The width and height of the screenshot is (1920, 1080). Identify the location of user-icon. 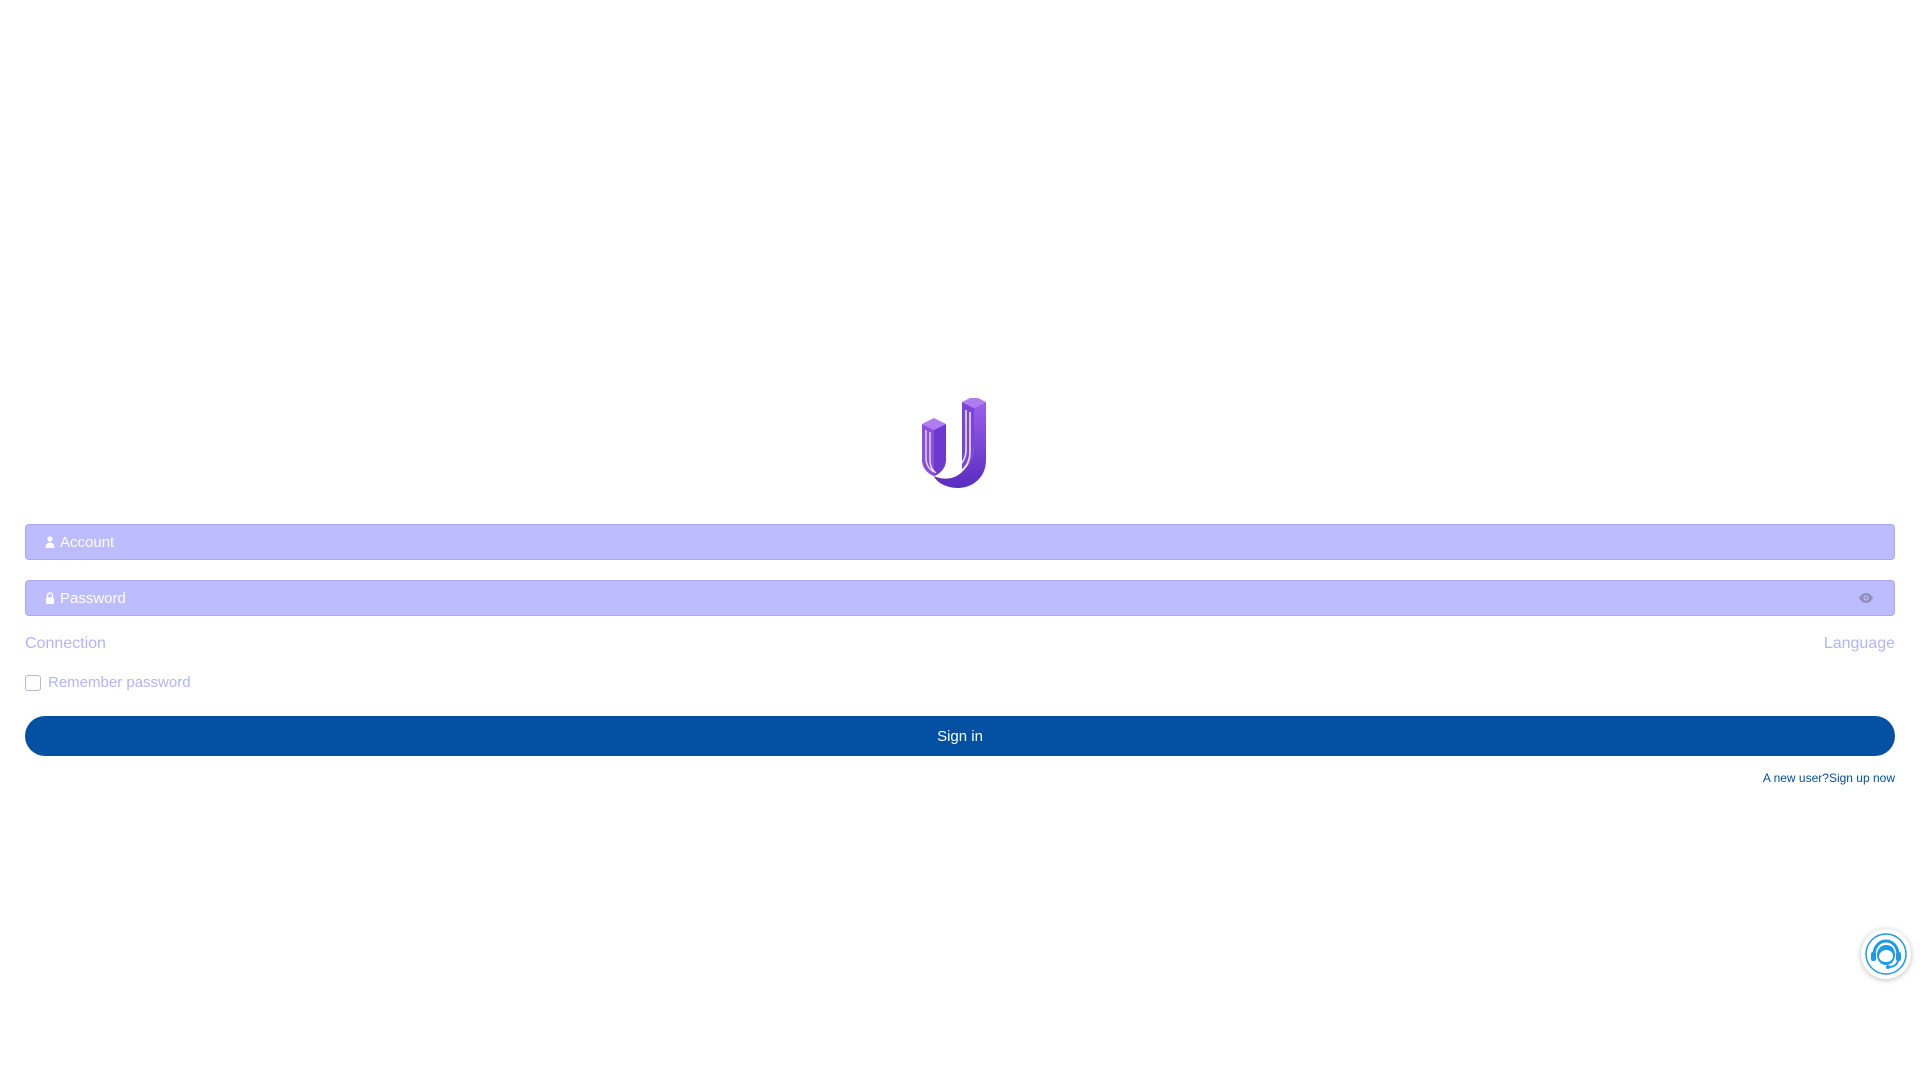
(50, 542).